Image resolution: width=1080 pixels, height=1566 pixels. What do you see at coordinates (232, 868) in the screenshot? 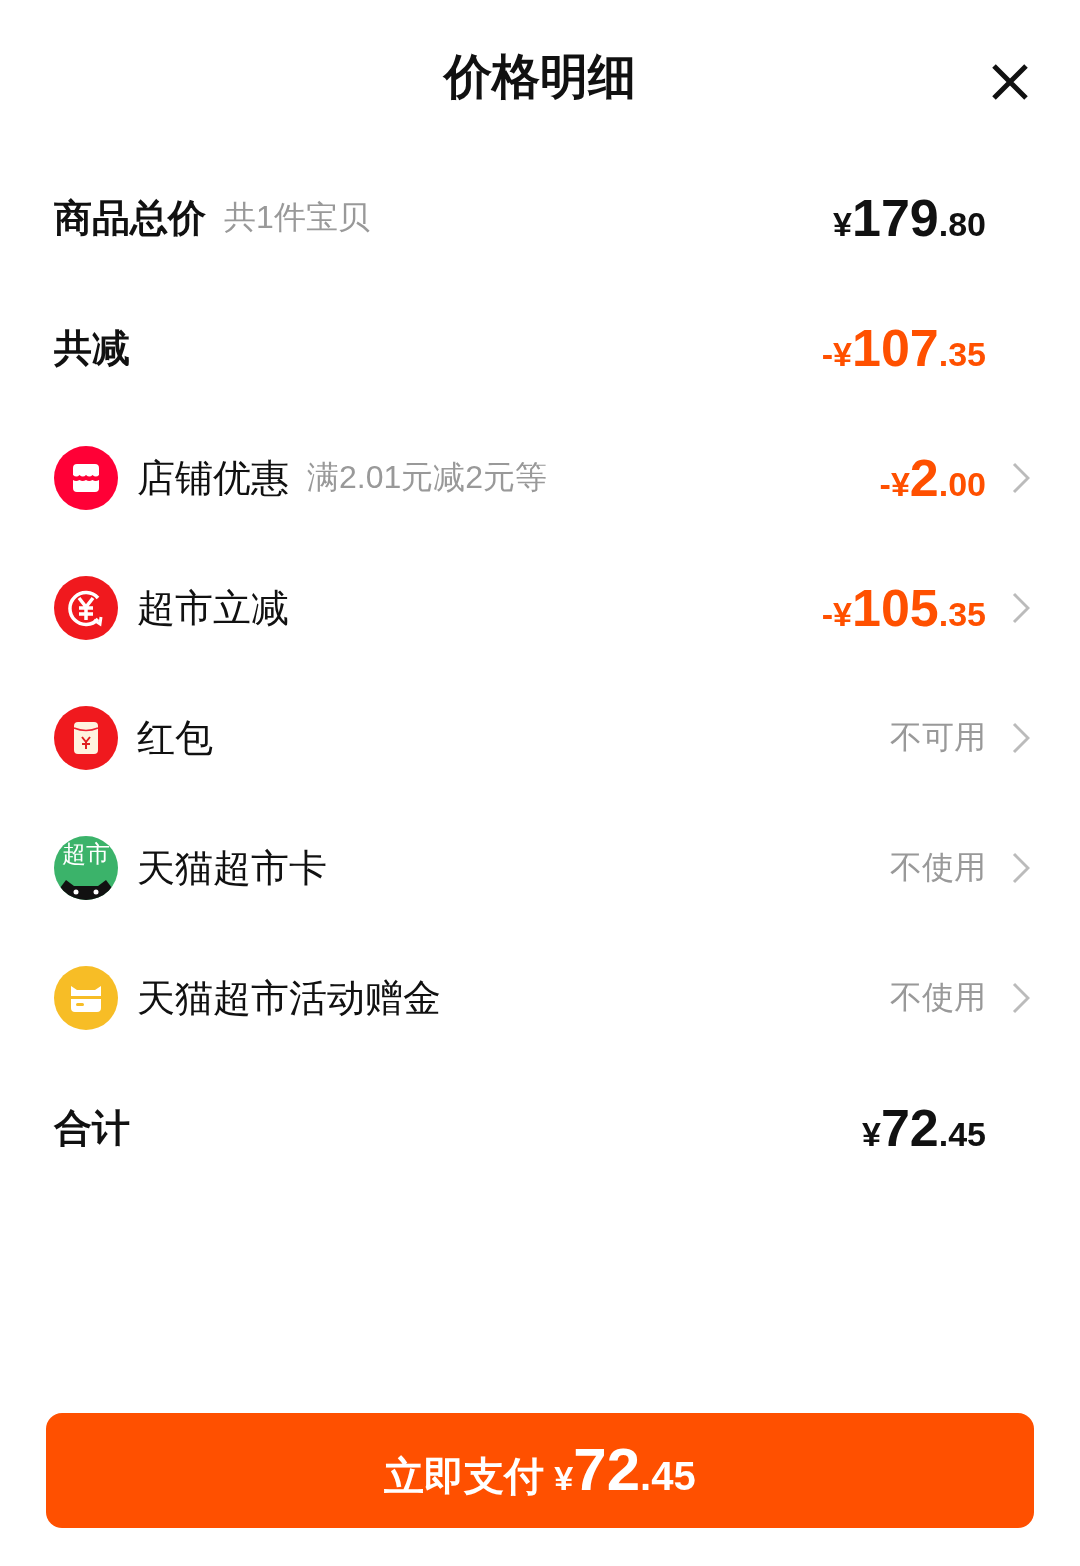
I see `row-label: 天猫超市卡` at bounding box center [232, 868].